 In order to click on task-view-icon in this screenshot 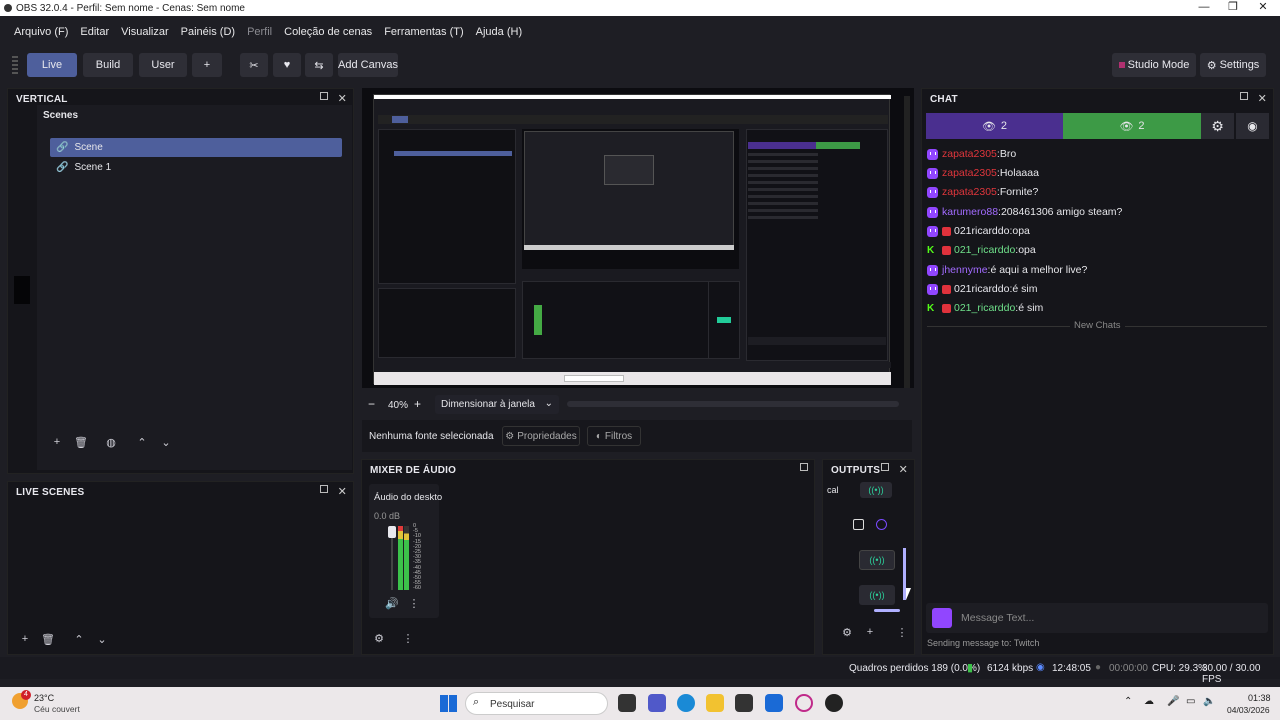, I will do `click(627, 703)`.